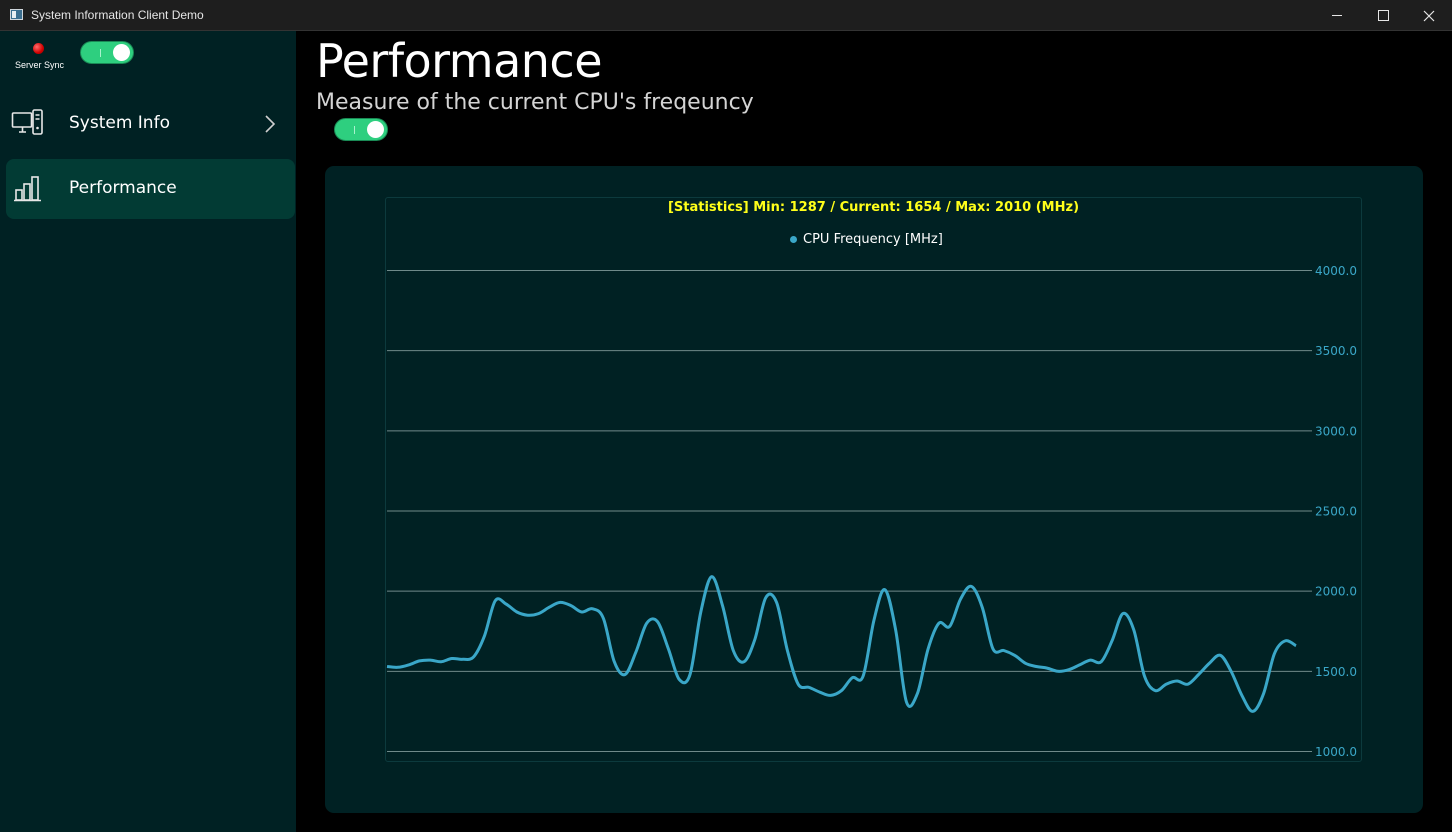 The height and width of the screenshot is (832, 1452). What do you see at coordinates (1336, 431) in the screenshot?
I see `y-tick-label: 3000.0` at bounding box center [1336, 431].